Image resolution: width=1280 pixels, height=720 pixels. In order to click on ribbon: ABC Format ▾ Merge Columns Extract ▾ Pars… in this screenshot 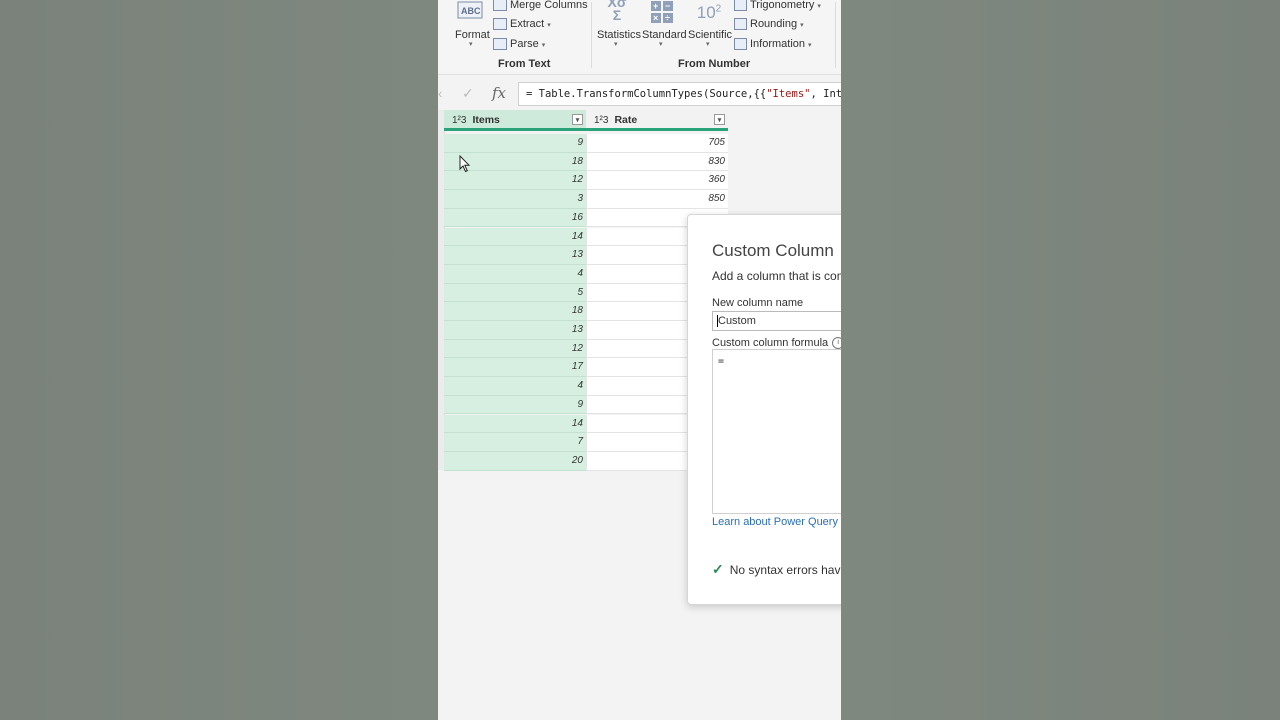, I will do `click(639, 37)`.